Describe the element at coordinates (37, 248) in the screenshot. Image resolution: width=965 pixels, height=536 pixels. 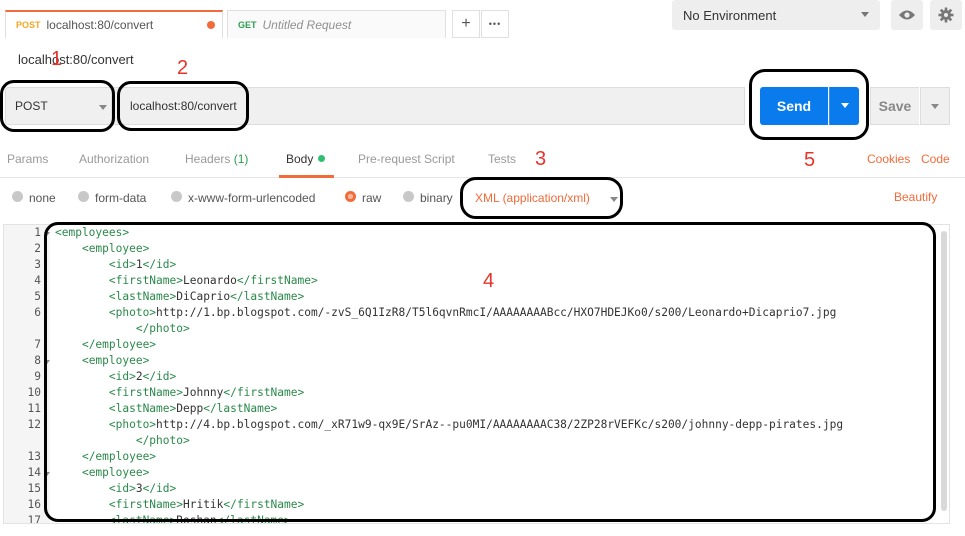
I see `line-number: 2` at that location.